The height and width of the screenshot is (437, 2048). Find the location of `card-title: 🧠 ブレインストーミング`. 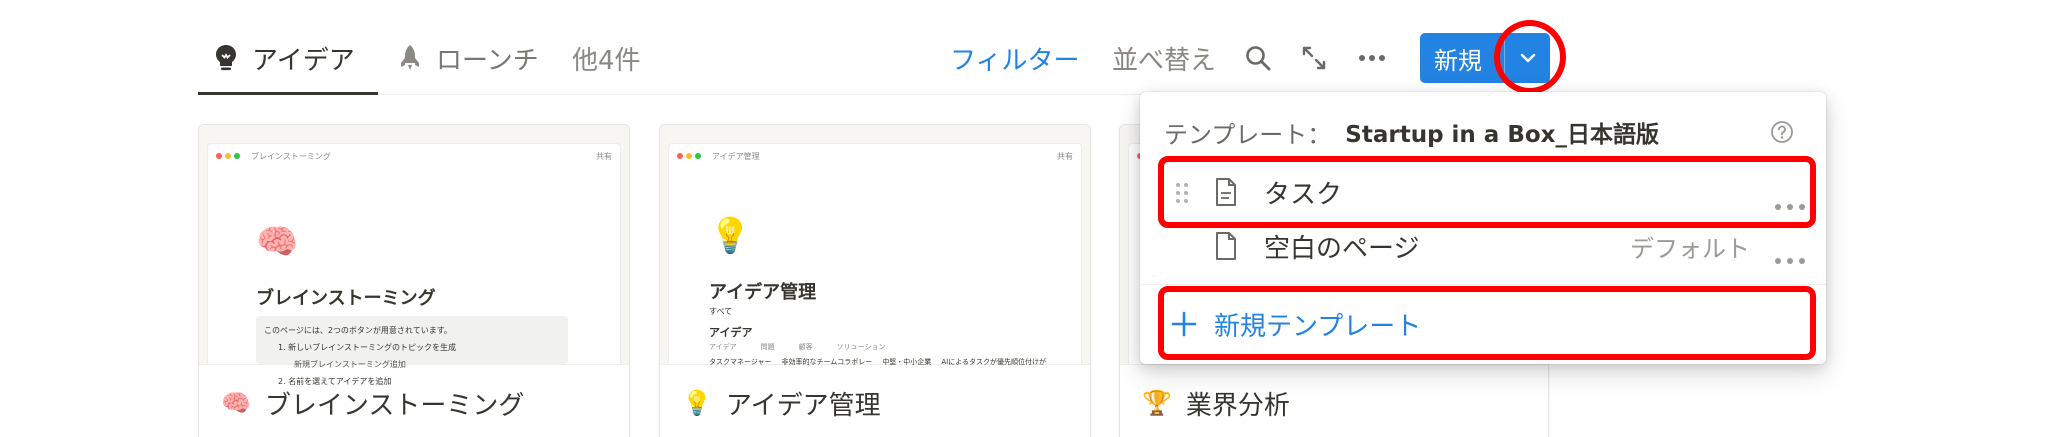

card-title: 🧠 ブレインストーミング is located at coordinates (372, 403).